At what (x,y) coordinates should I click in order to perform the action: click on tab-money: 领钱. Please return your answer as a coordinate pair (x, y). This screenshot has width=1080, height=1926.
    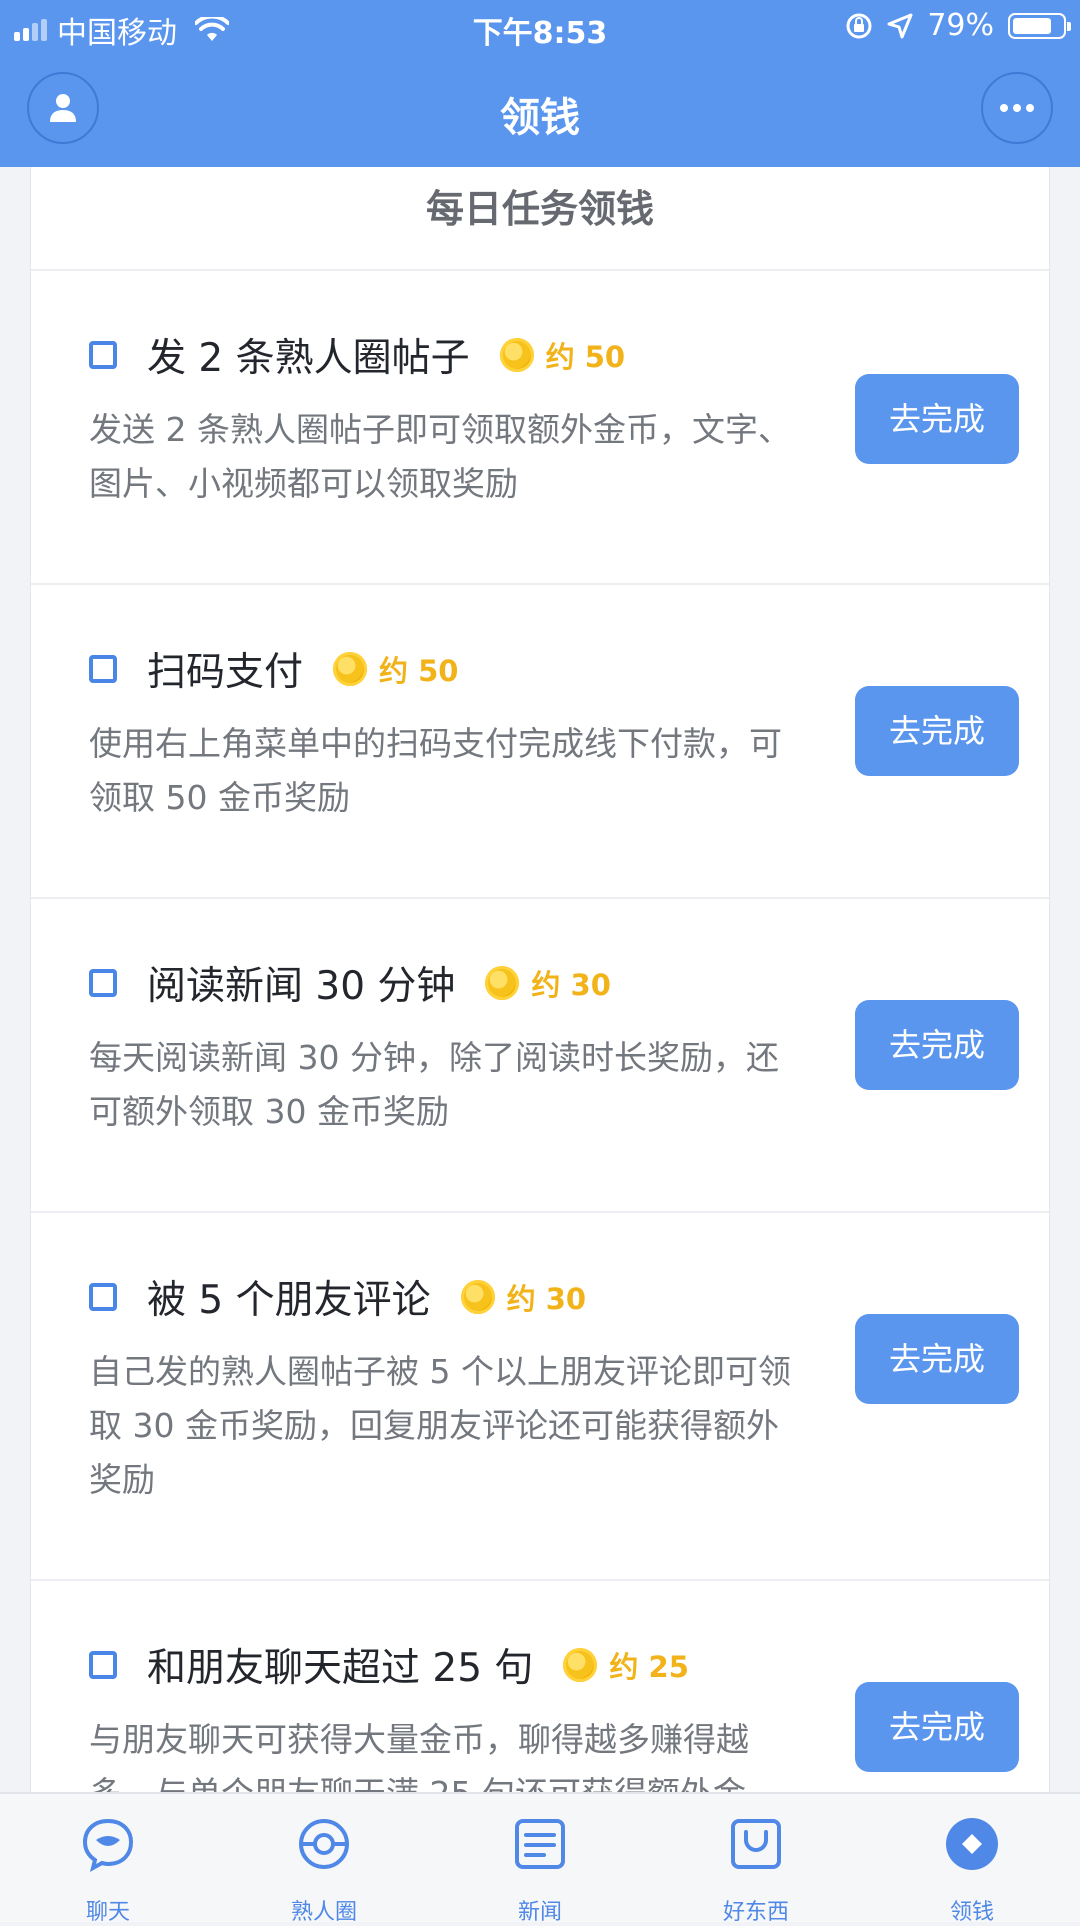
    Looking at the image, I should click on (972, 1859).